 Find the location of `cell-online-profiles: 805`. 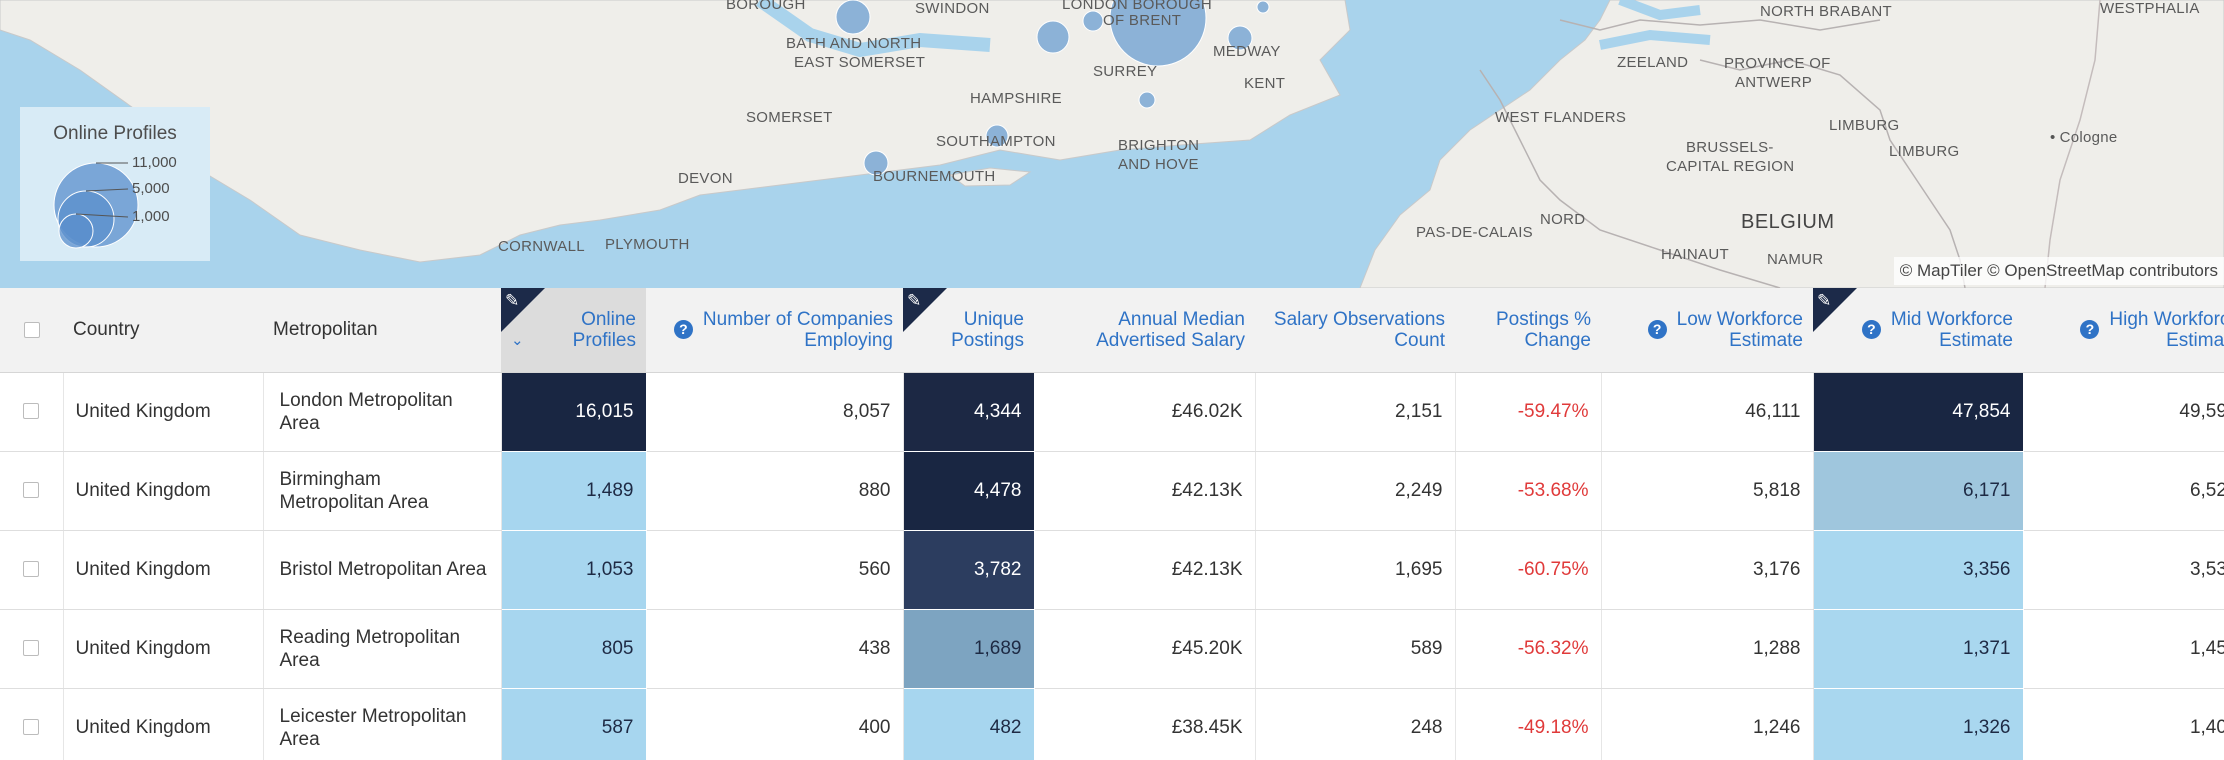

cell-online-profiles: 805 is located at coordinates (574, 649).